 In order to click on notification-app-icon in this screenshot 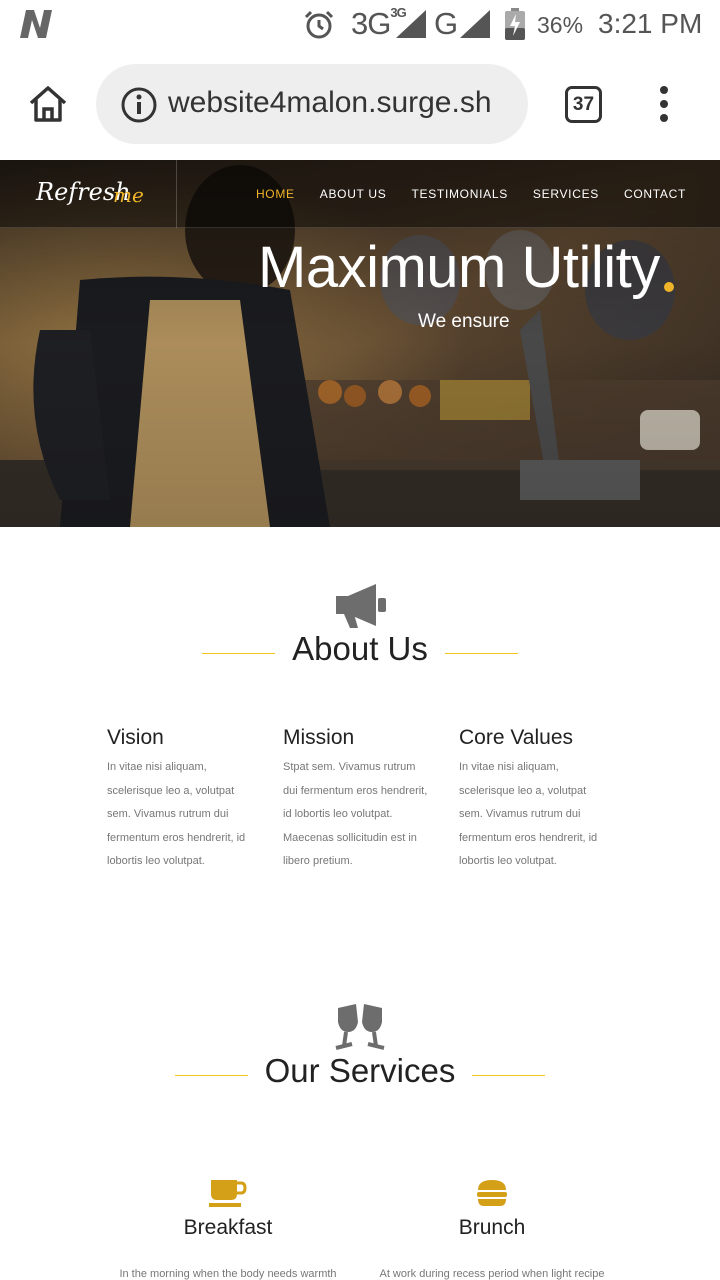, I will do `click(36, 24)`.